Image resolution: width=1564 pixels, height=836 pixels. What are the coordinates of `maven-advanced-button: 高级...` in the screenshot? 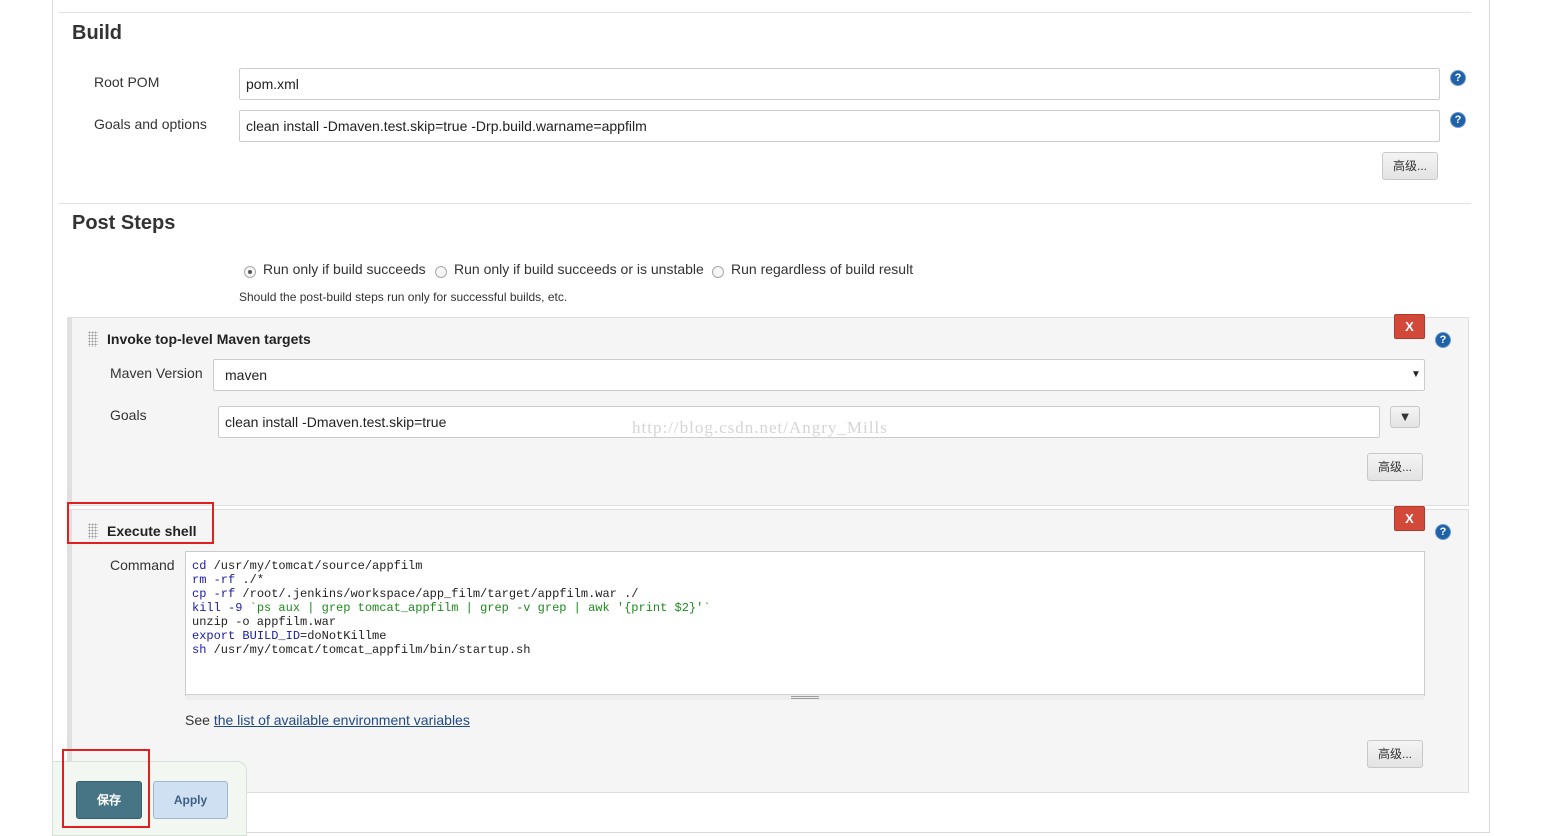 It's located at (1395, 467).